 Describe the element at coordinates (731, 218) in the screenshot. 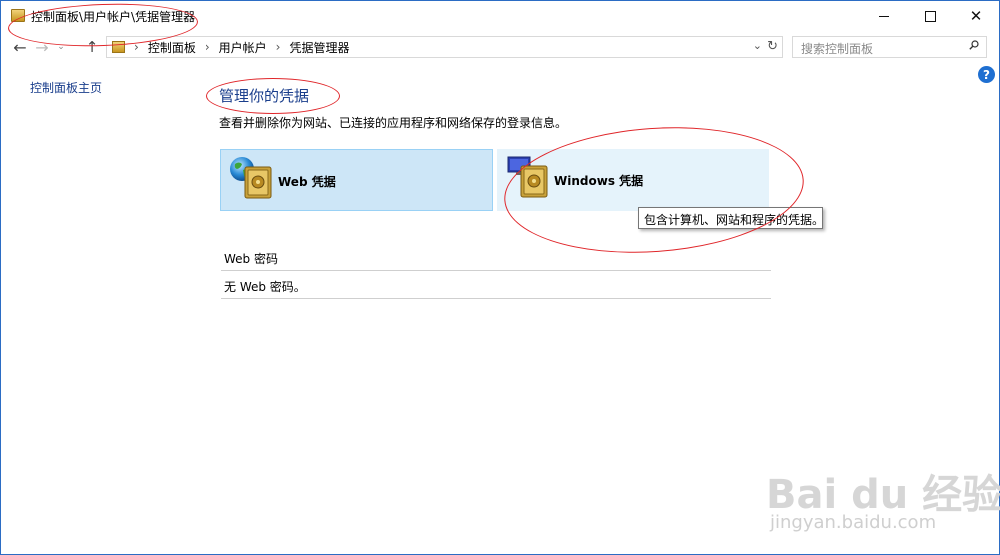

I see `tooltip: 包含计算机、网站和程序的凭据。` at that location.